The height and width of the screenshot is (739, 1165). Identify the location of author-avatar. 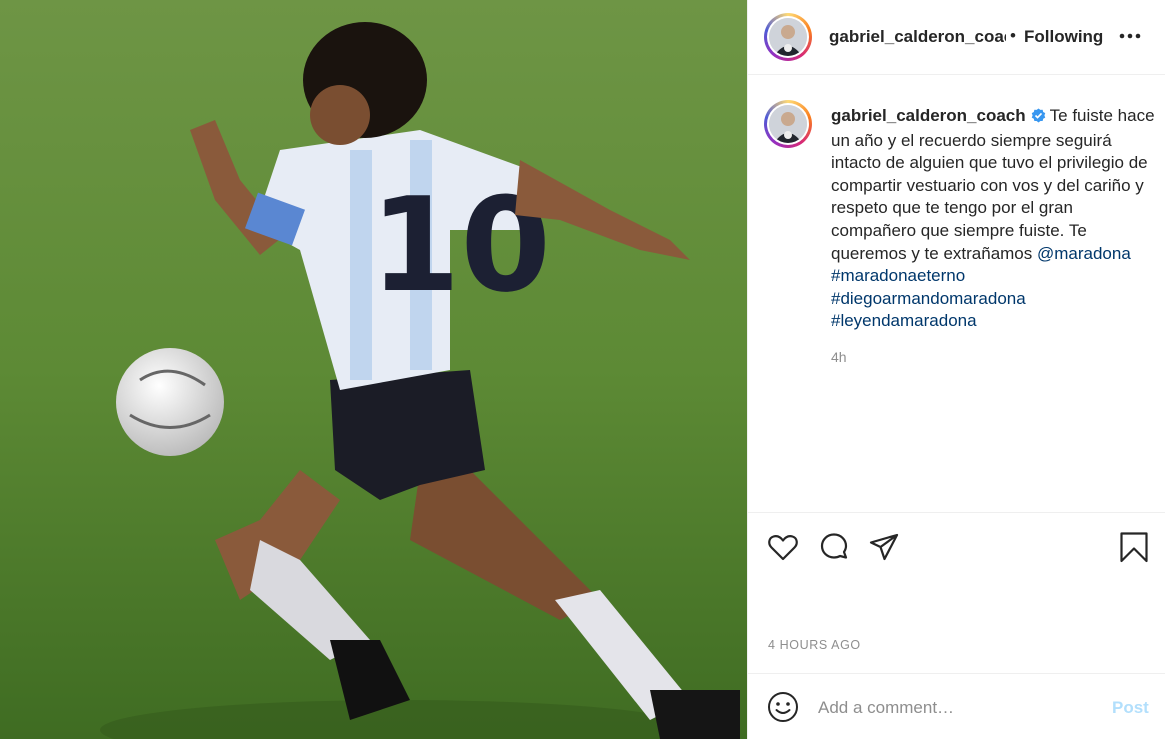
(788, 37).